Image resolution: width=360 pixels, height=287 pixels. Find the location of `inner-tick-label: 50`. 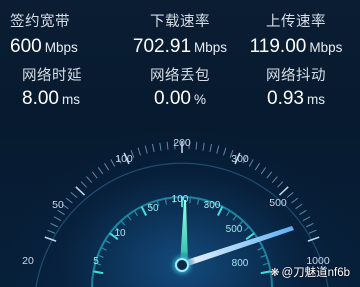

inner-tick-label: 50 is located at coordinates (153, 208).